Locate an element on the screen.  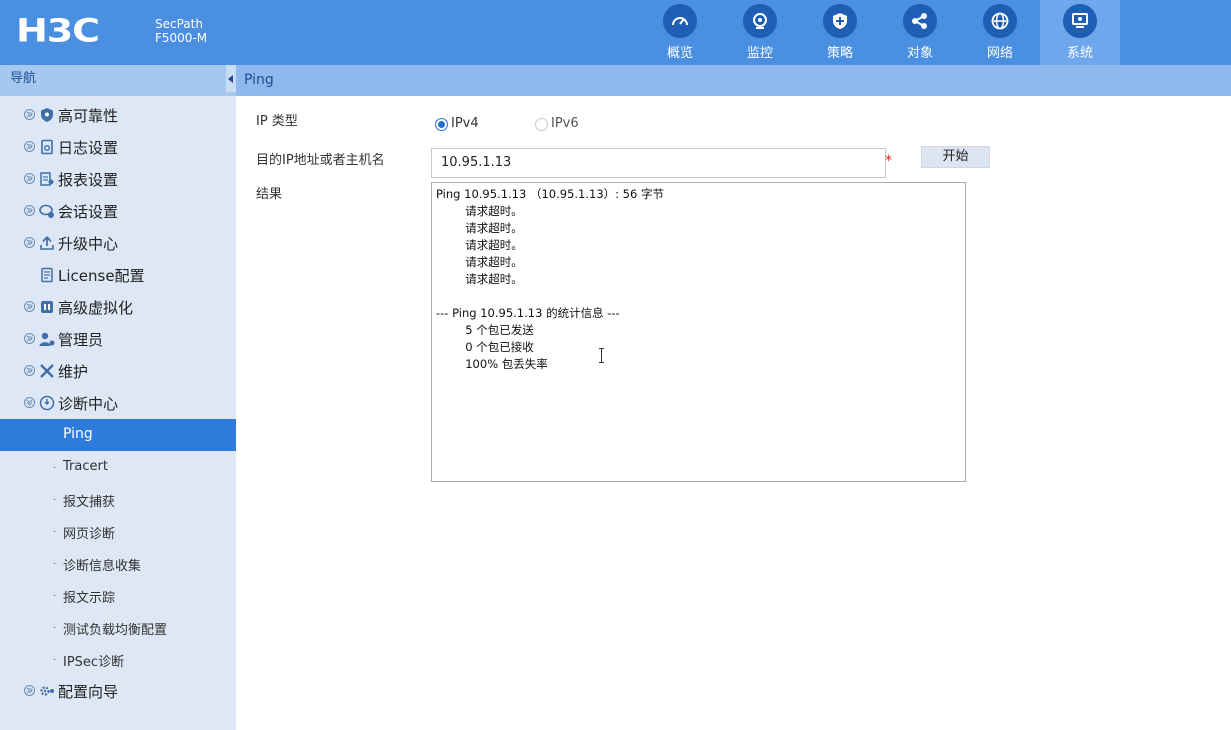
sidebar-subitem-label: 诊断信息收集 is located at coordinates (102, 566).